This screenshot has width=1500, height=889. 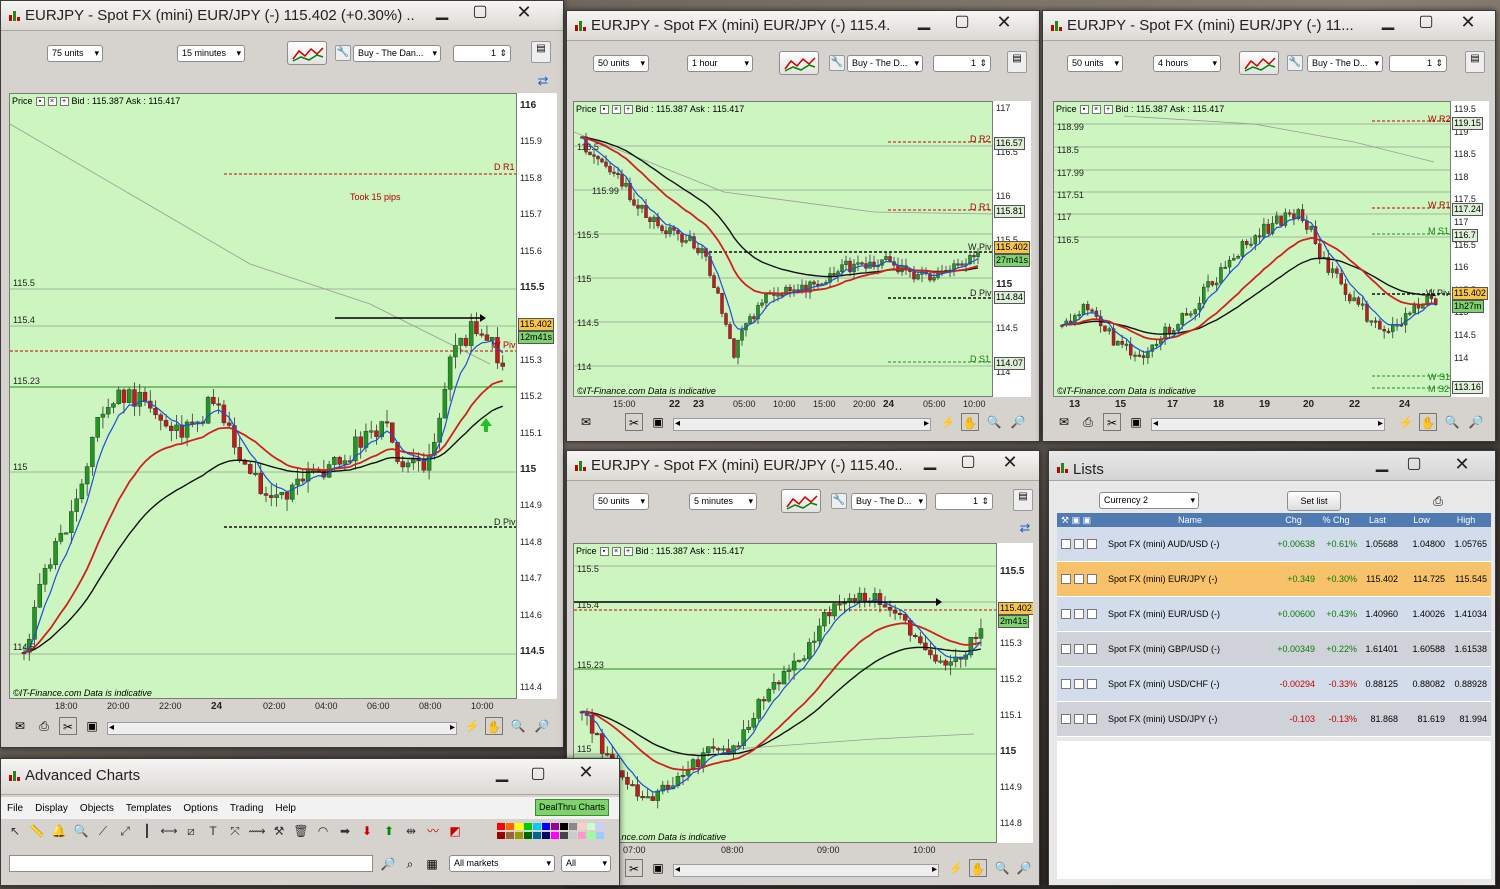 I want to click on interval-select: 1 hour, so click(x=720, y=63).